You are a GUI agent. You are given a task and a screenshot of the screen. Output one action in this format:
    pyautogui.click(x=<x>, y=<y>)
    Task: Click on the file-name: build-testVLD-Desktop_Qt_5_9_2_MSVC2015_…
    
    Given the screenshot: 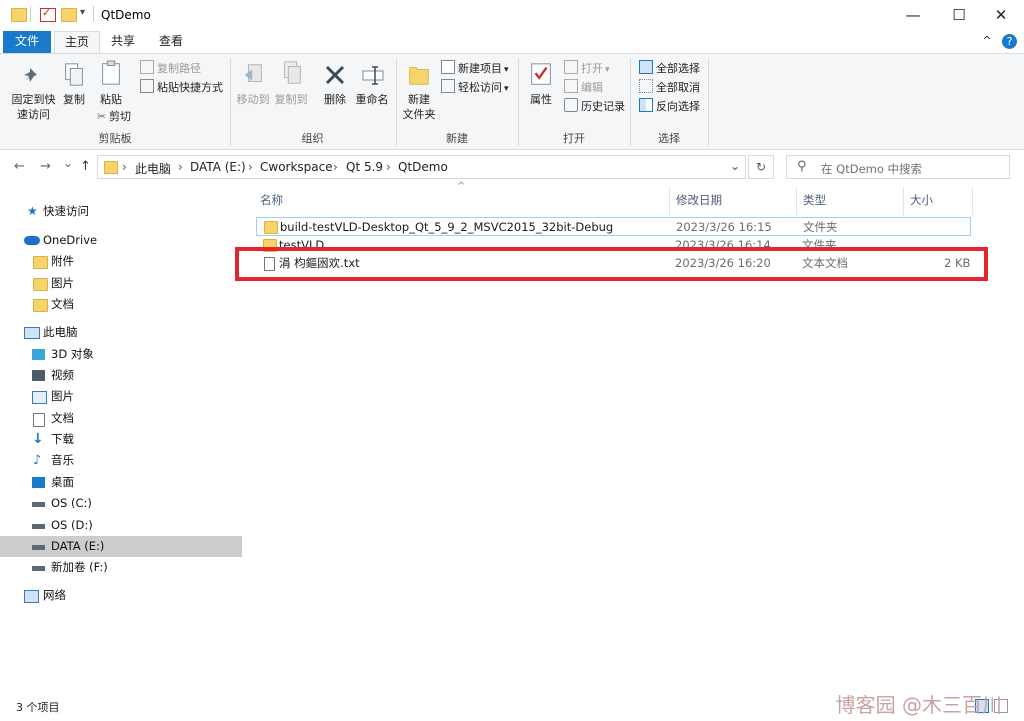 What is the action you would take?
    pyautogui.click(x=447, y=227)
    